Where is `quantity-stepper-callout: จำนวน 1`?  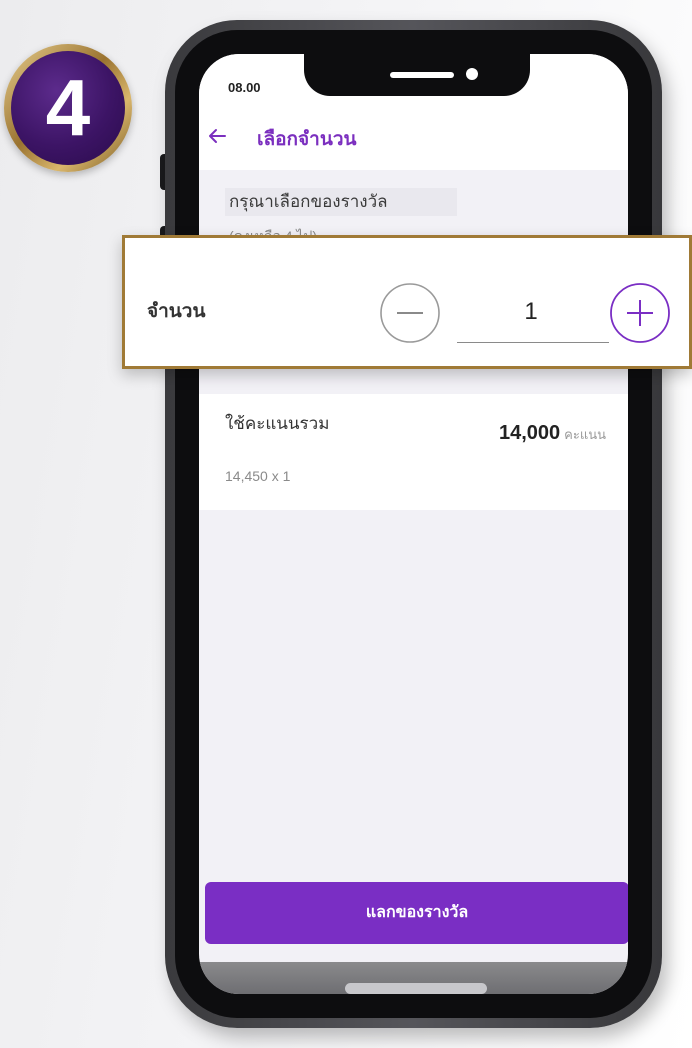 quantity-stepper-callout: จำนวน 1 is located at coordinates (407, 302).